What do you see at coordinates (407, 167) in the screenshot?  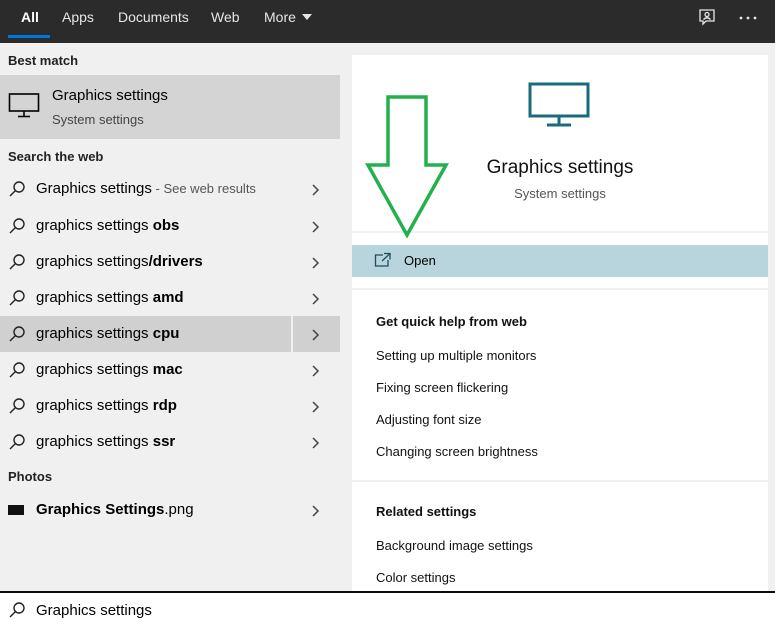 I see `down-arrow-annotation-icon` at bounding box center [407, 167].